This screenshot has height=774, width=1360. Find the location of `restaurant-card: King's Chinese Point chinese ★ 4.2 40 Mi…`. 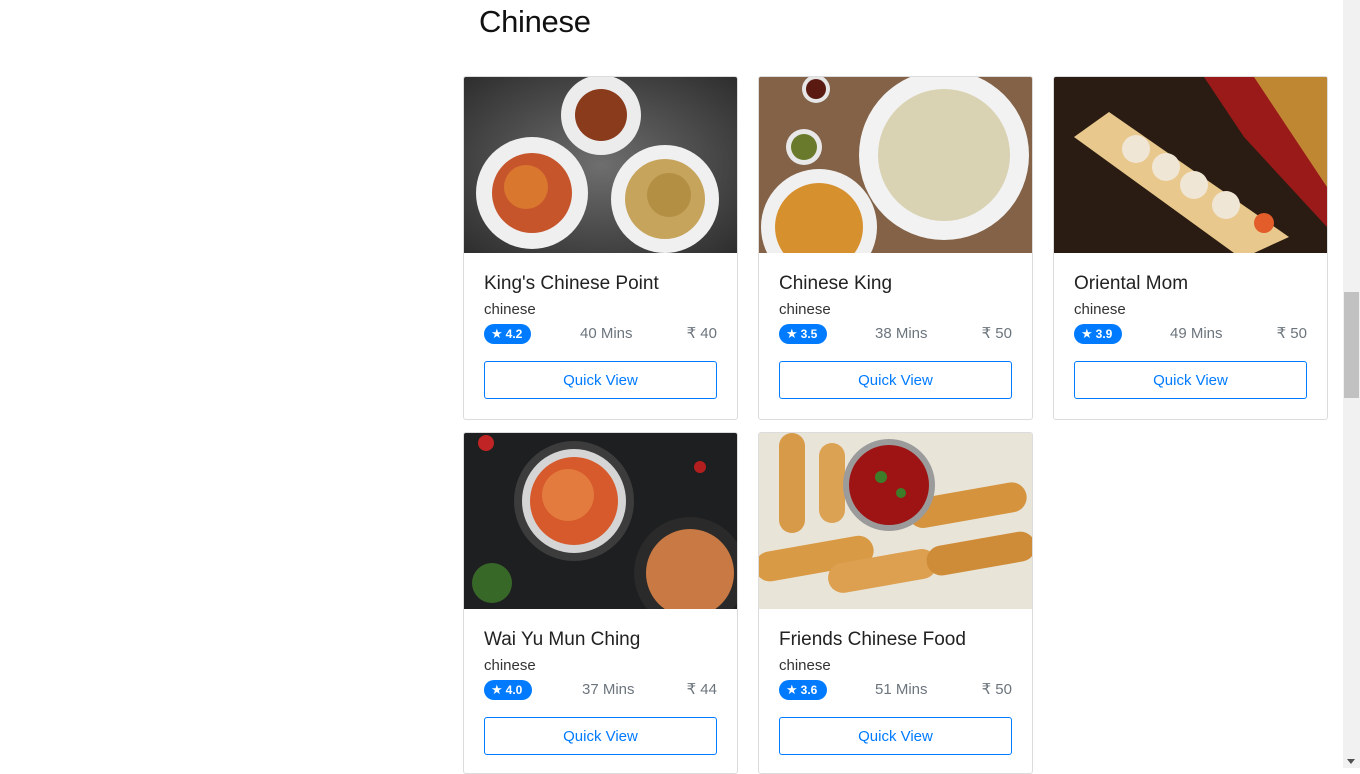

restaurant-card: King's Chinese Point chinese ★ 4.2 40 Mi… is located at coordinates (600, 248).